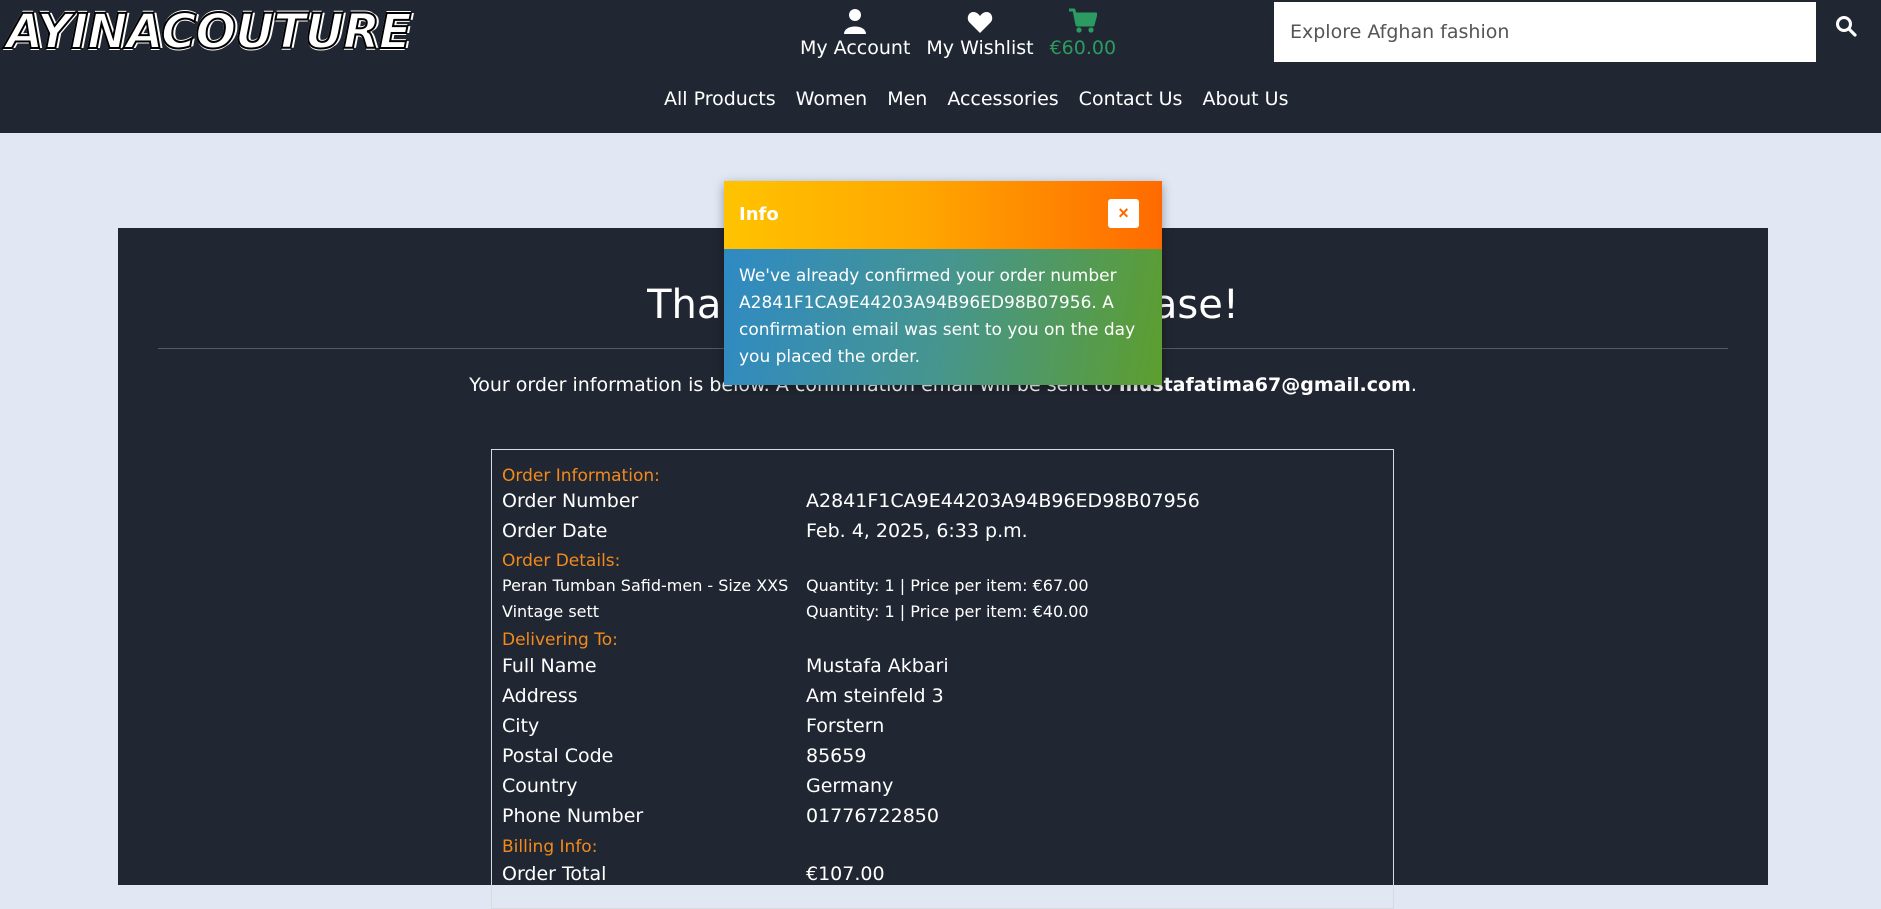 This screenshot has width=1881, height=909. Describe the element at coordinates (855, 48) in the screenshot. I see `my-account-label: My Account` at that location.